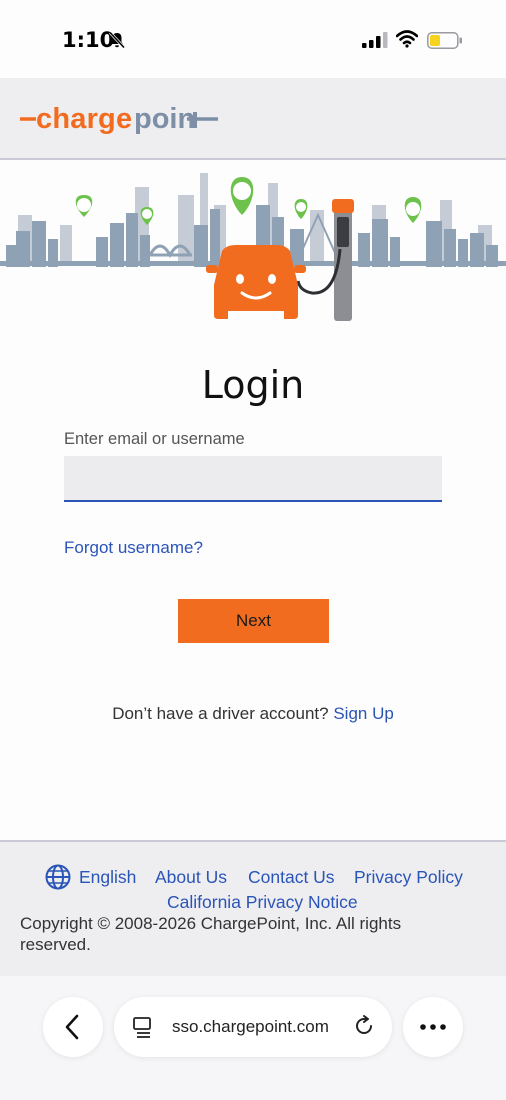 The height and width of the screenshot is (1100, 506). Describe the element at coordinates (253, 621) in the screenshot. I see `next-button: Next` at that location.